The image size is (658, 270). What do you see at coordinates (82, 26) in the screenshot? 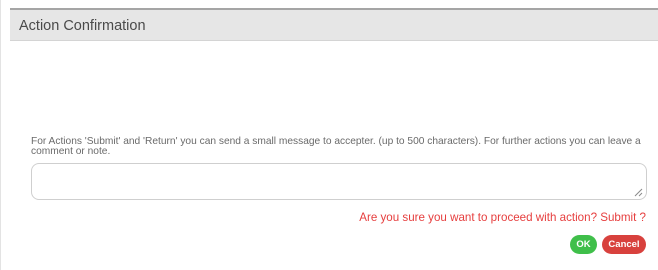
I see `dialog-title: Action Confirmation` at bounding box center [82, 26].